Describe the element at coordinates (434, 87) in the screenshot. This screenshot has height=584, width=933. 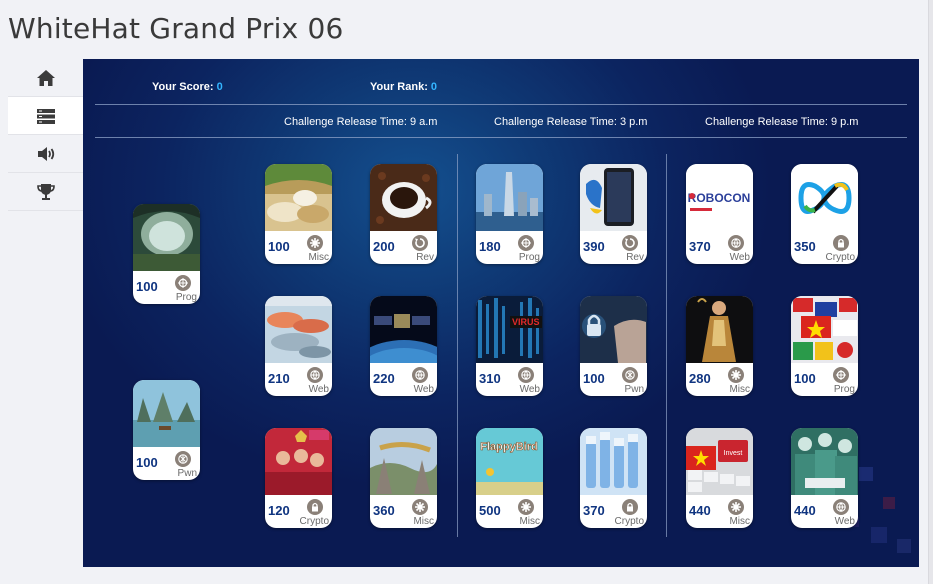
I see `rank-value: 0` at that location.